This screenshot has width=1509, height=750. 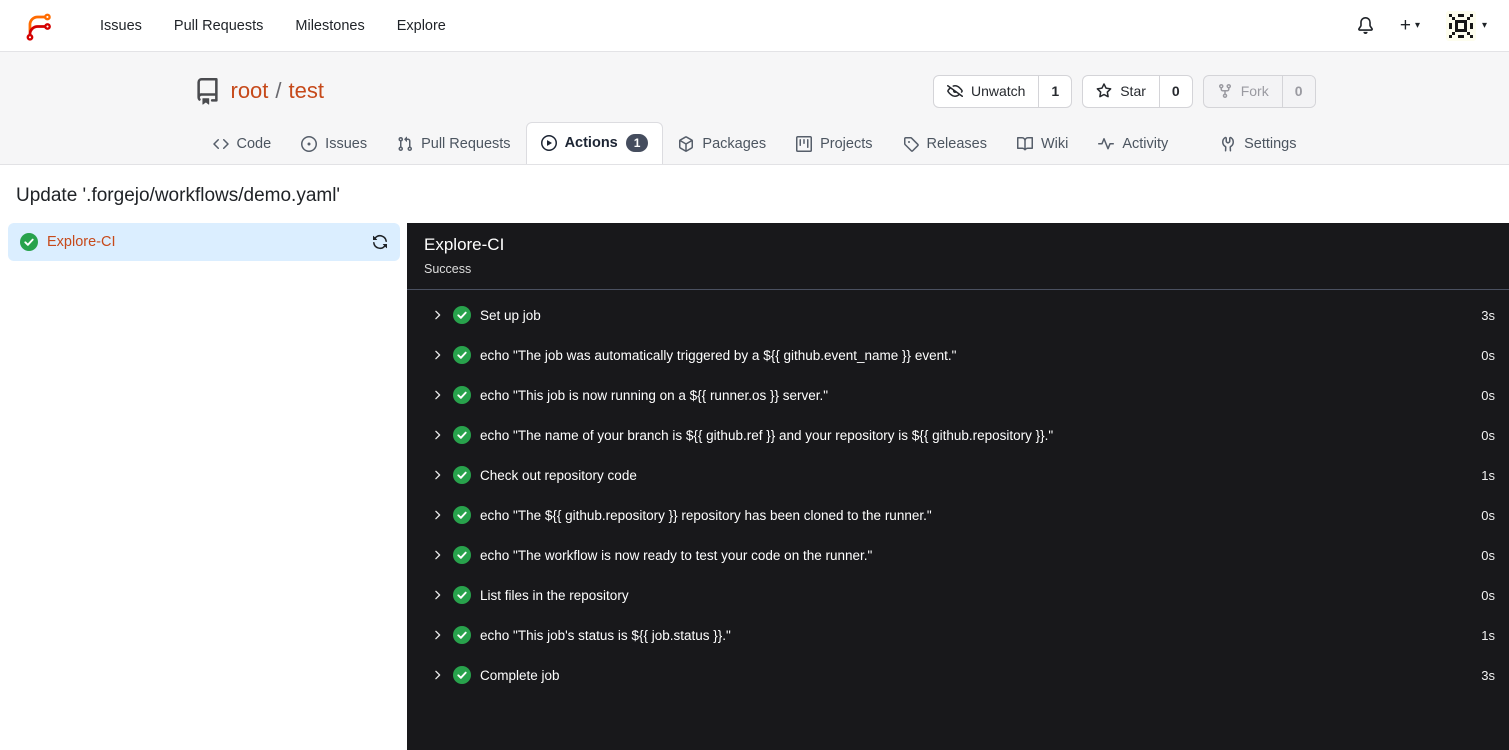 What do you see at coordinates (1405, 25) in the screenshot?
I see `plus-icon: +` at bounding box center [1405, 25].